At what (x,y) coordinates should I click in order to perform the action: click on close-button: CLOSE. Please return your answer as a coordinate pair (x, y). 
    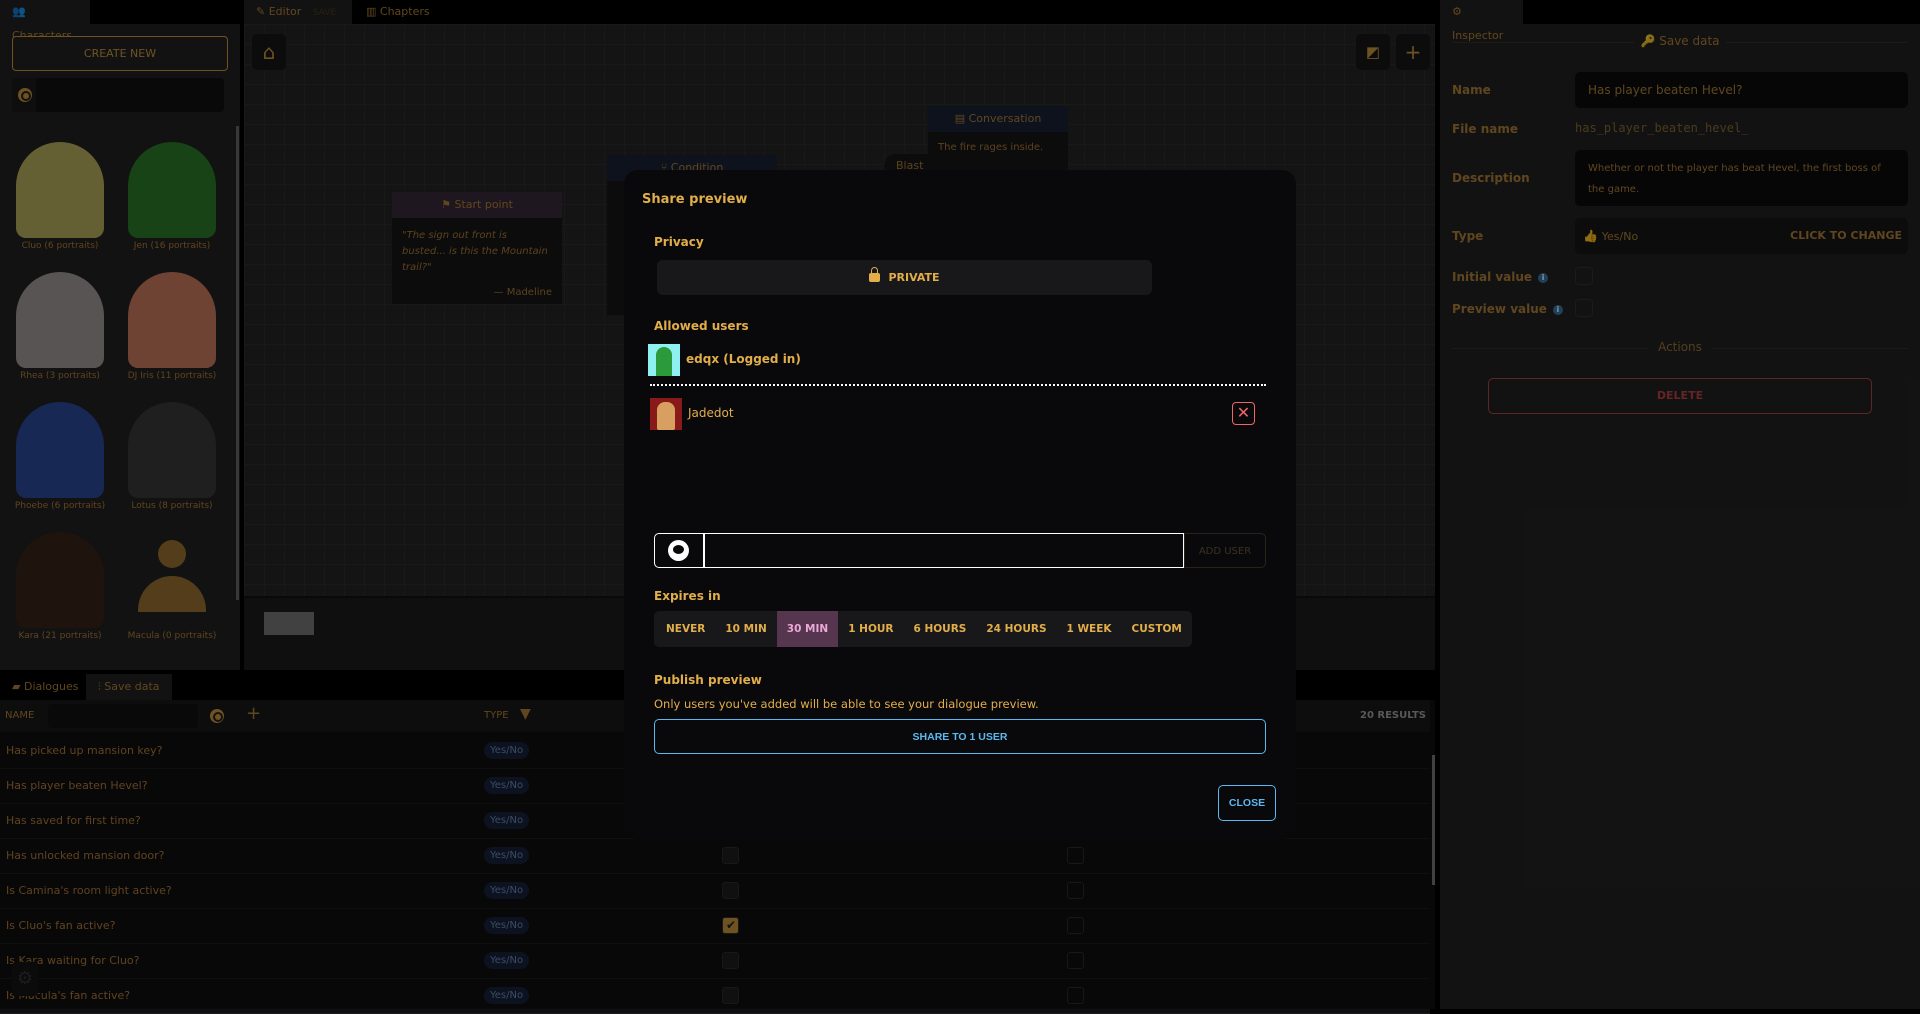
    Looking at the image, I should click on (1247, 803).